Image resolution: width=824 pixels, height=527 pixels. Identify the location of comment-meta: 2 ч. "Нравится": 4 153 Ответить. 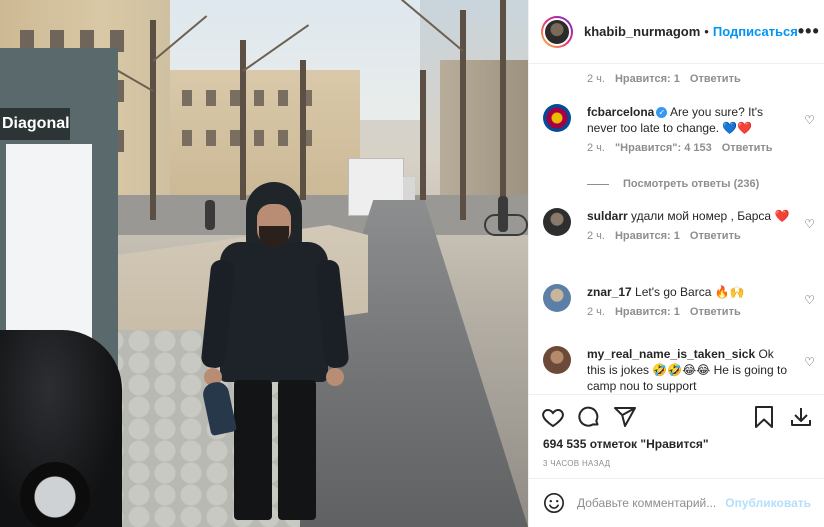
(701, 148).